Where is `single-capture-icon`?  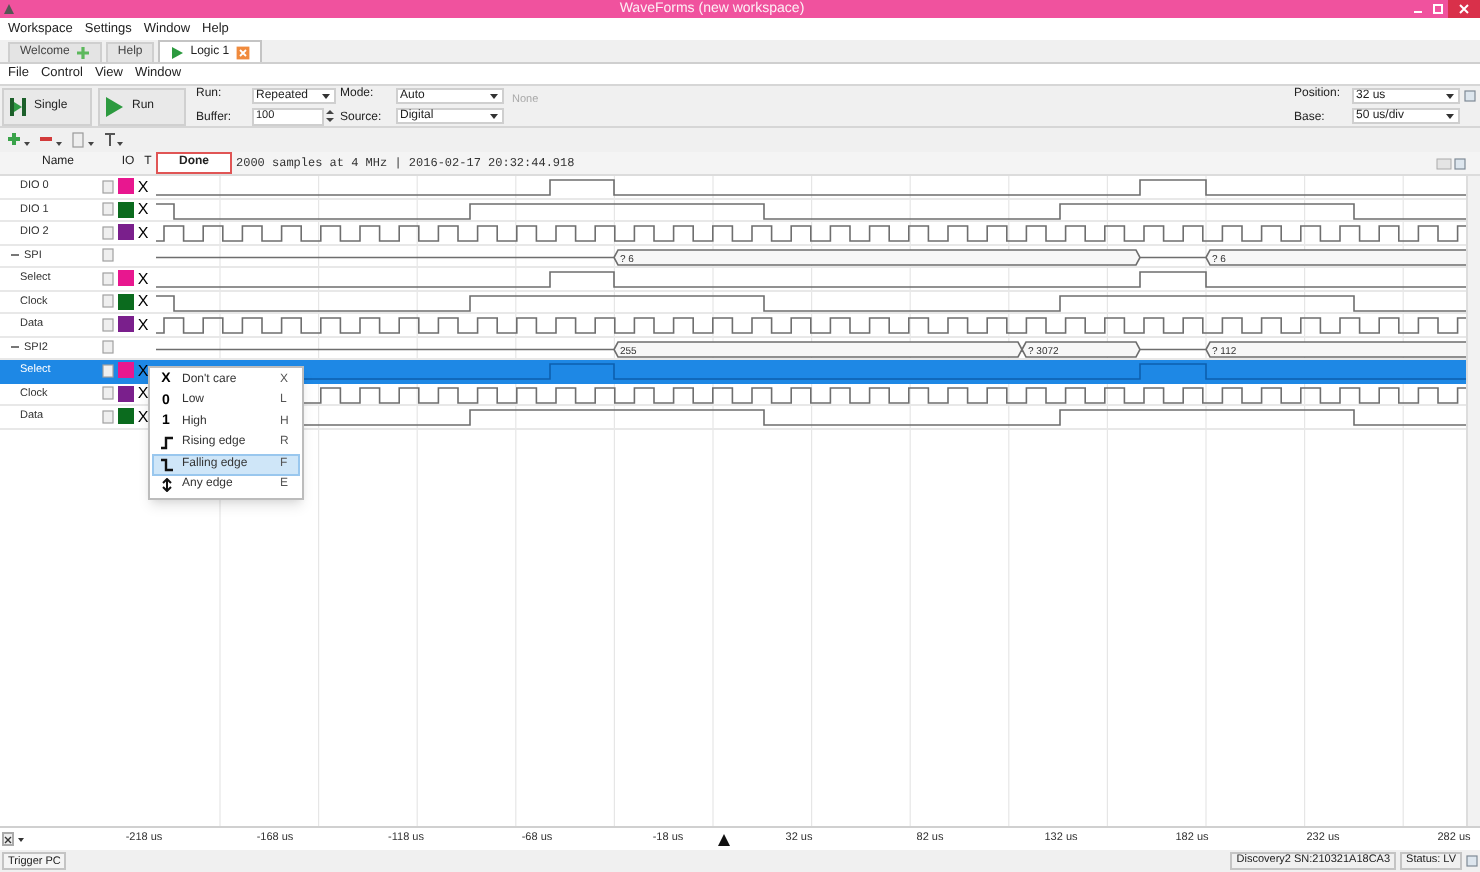 single-capture-icon is located at coordinates (18, 106).